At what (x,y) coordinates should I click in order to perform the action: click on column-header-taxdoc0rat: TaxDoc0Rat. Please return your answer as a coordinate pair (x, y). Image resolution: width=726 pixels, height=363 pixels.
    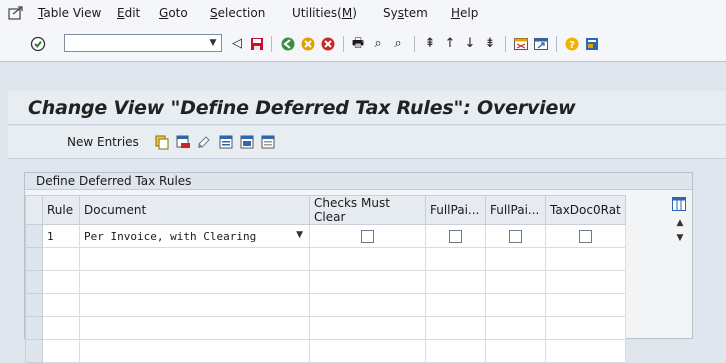
    Looking at the image, I should click on (585, 210).